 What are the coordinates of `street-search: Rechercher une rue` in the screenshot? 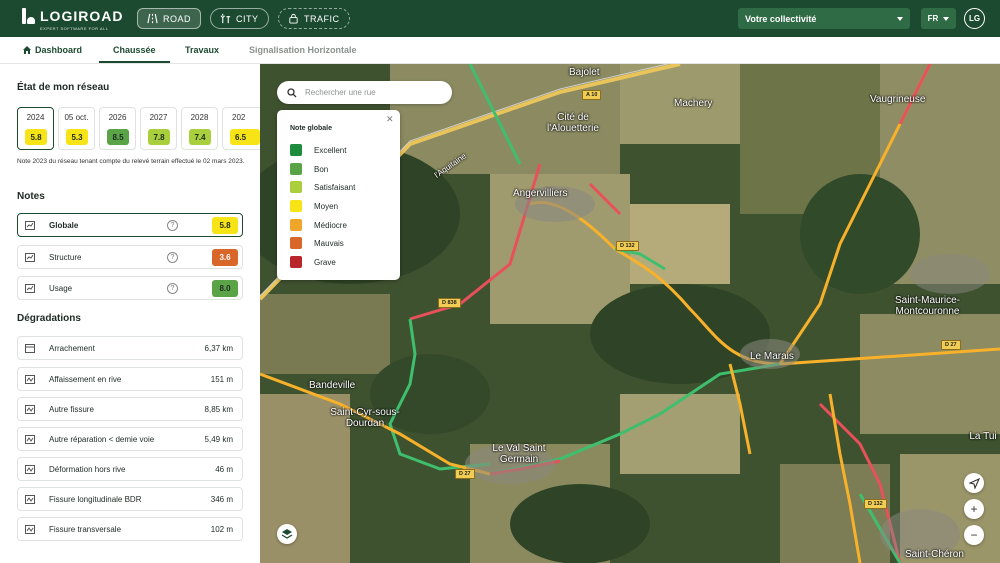 It's located at (364, 92).